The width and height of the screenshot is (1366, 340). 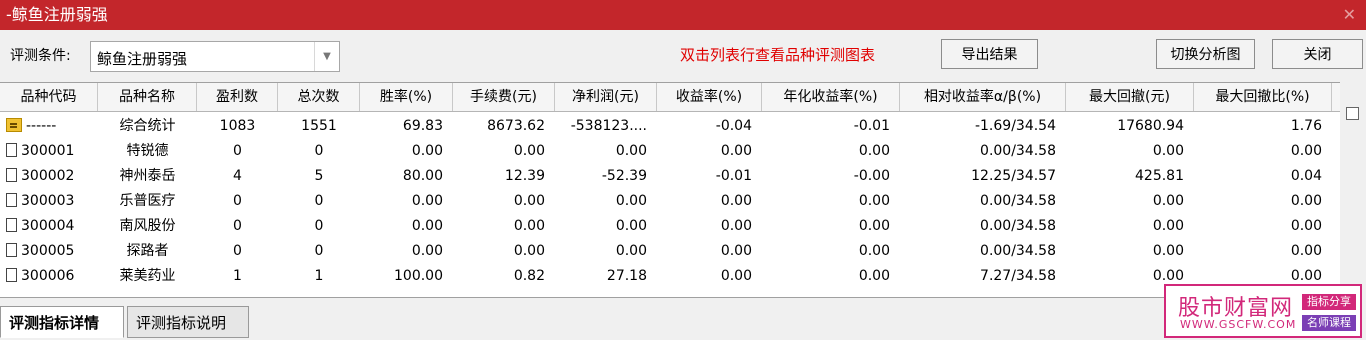 What do you see at coordinates (147, 276) in the screenshot?
I see `table-cell-name: 莱美药业` at bounding box center [147, 276].